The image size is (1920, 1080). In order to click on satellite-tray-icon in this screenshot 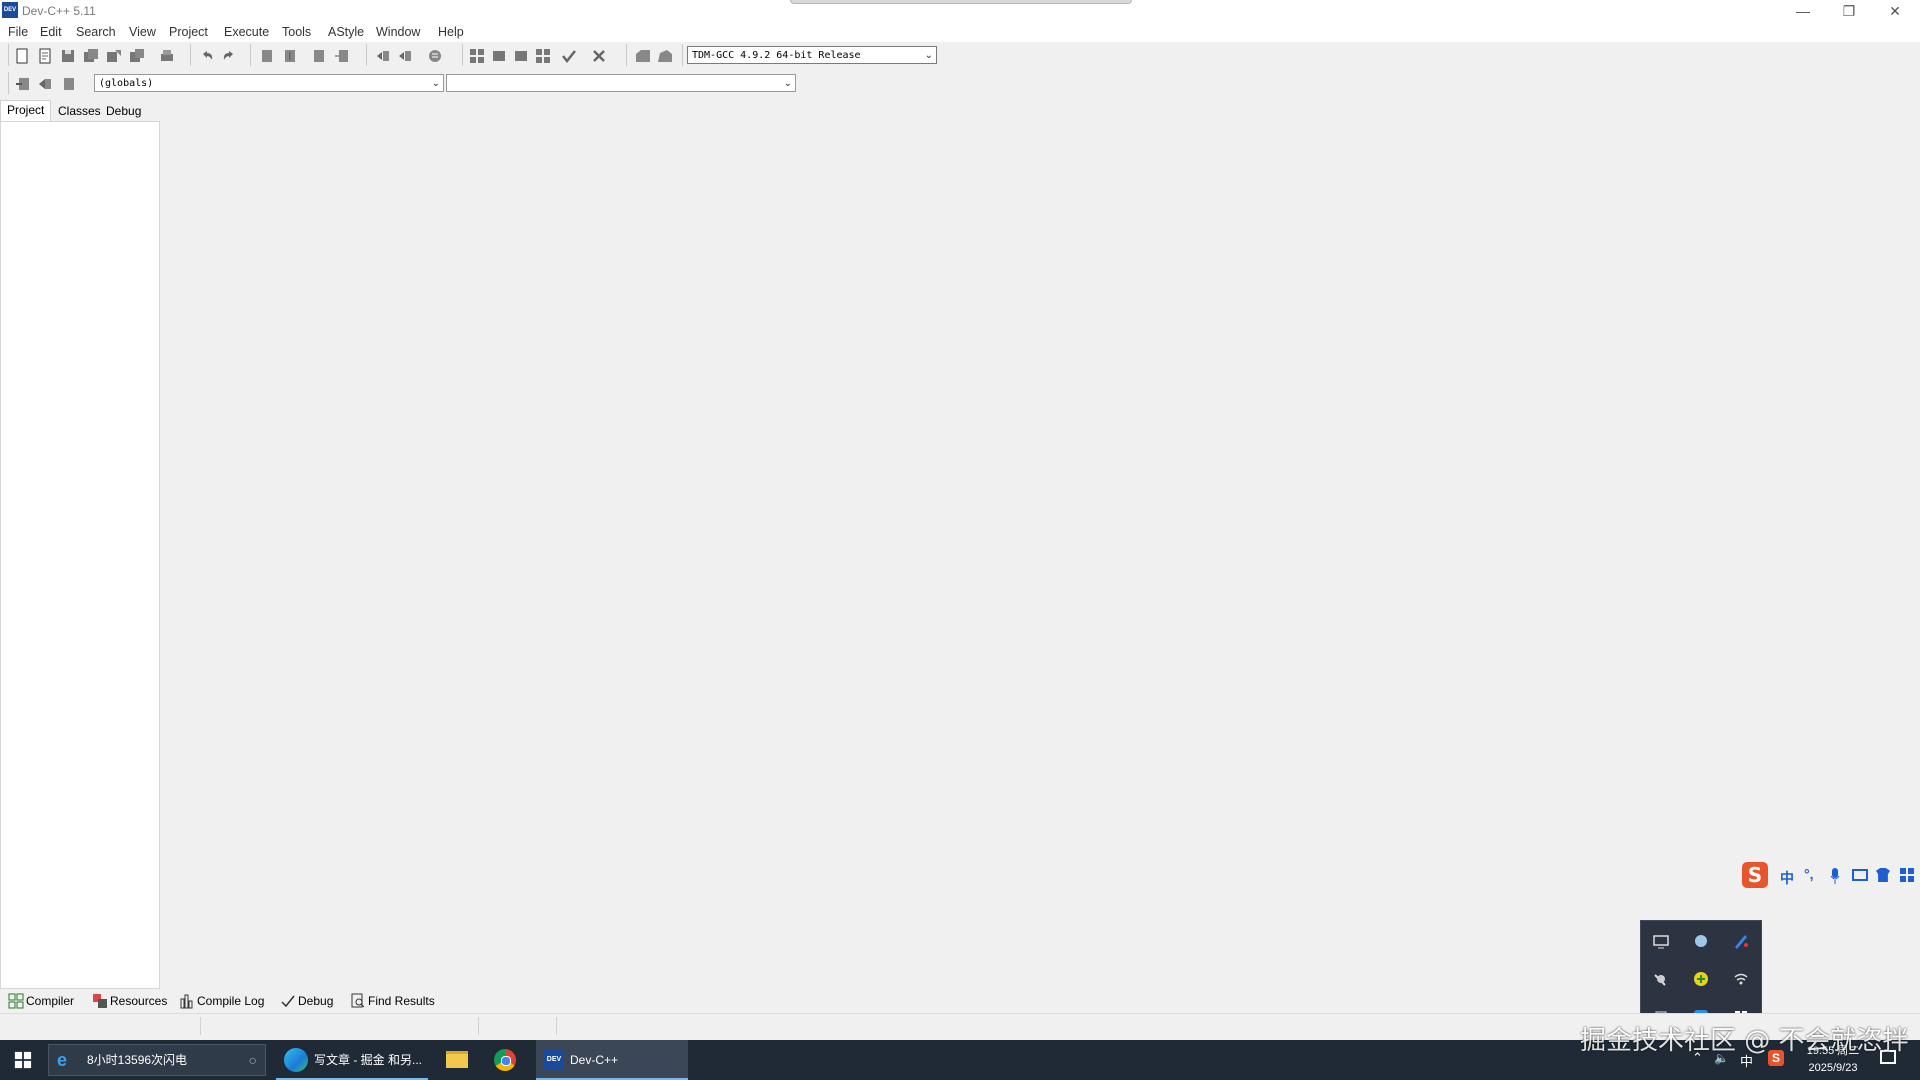, I will do `click(1661, 979)`.